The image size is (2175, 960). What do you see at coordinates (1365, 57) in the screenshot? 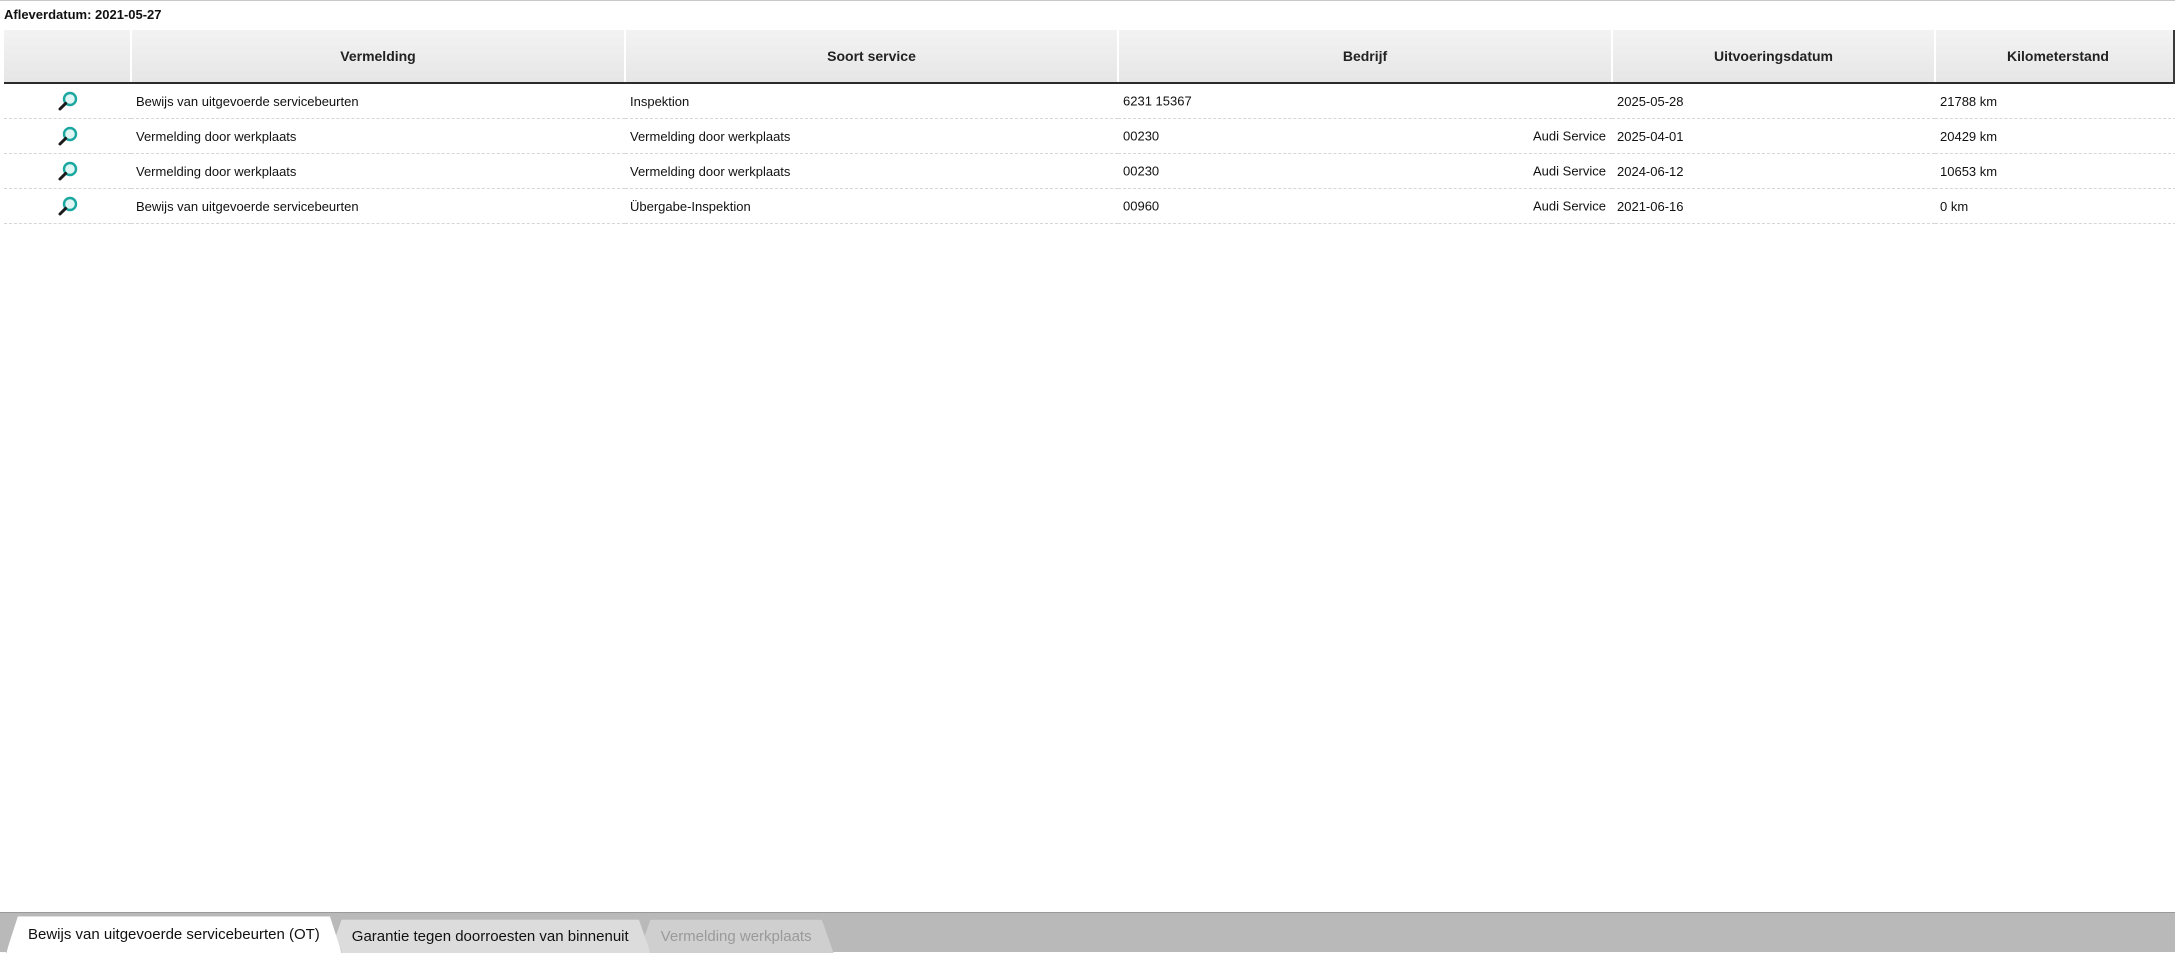
I see `column-header-bedrijf: Bedrijf` at bounding box center [1365, 57].